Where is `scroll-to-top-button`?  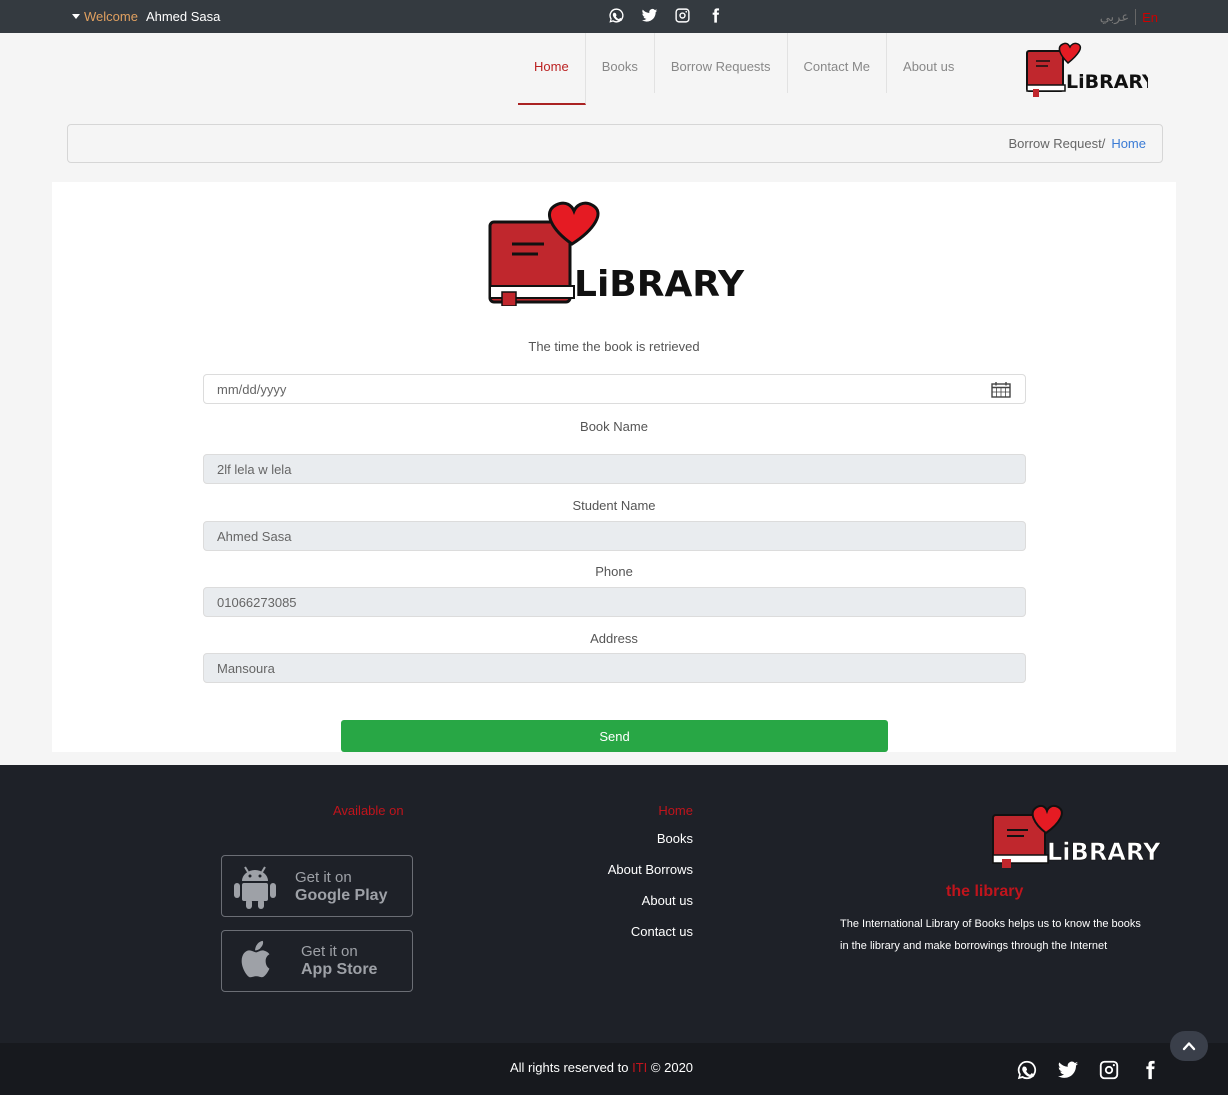
scroll-to-top-button is located at coordinates (1189, 1046).